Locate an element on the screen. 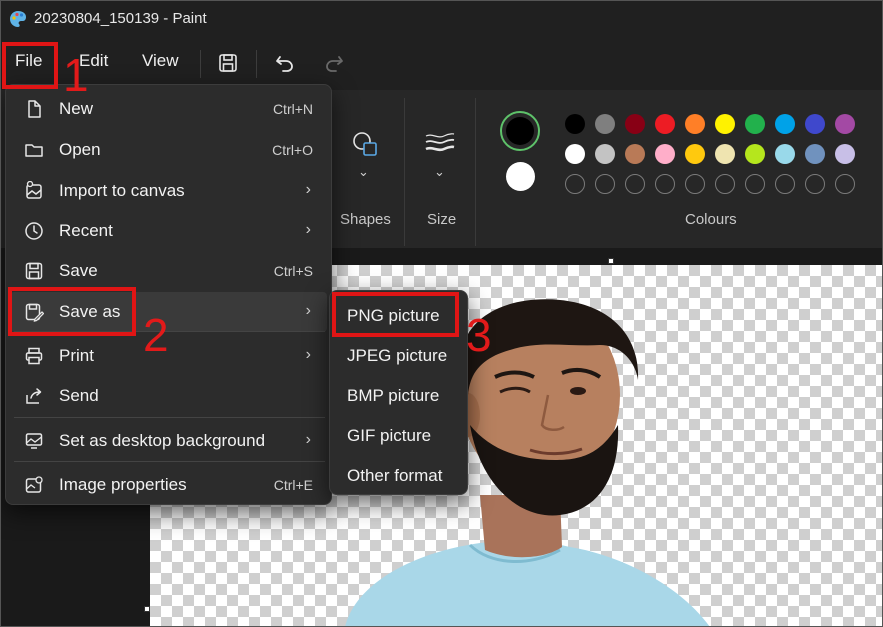  menu-item-open: Open Ctrl+O is located at coordinates (168, 150).